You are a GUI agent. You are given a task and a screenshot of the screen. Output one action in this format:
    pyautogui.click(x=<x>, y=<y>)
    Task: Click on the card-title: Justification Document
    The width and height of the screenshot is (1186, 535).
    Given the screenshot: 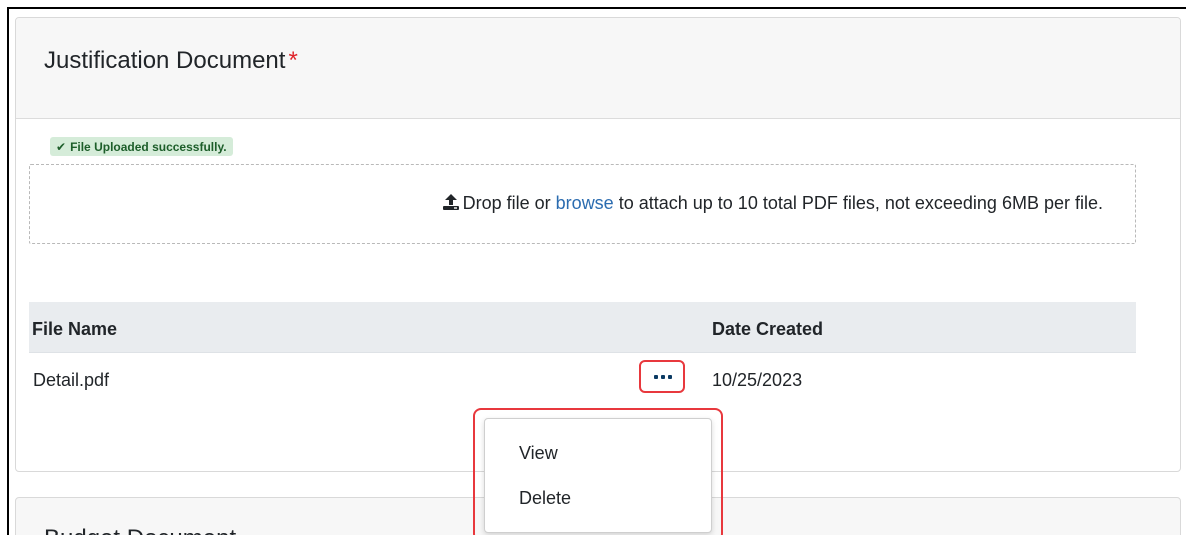 What is the action you would take?
    pyautogui.click(x=165, y=60)
    